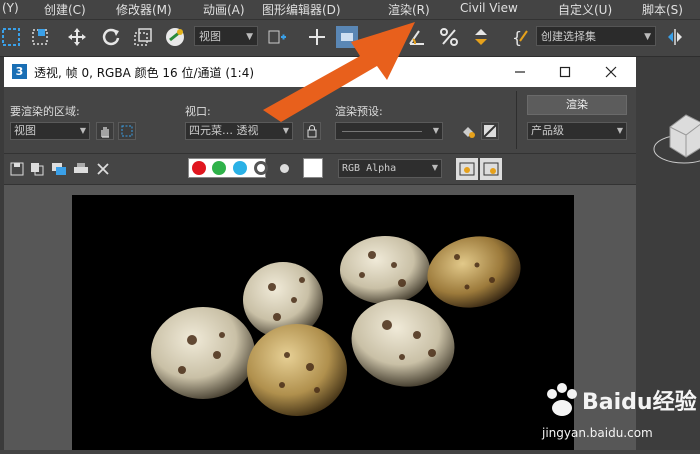  I want to click on menu-item-civil-view: Civil View, so click(489, 8).